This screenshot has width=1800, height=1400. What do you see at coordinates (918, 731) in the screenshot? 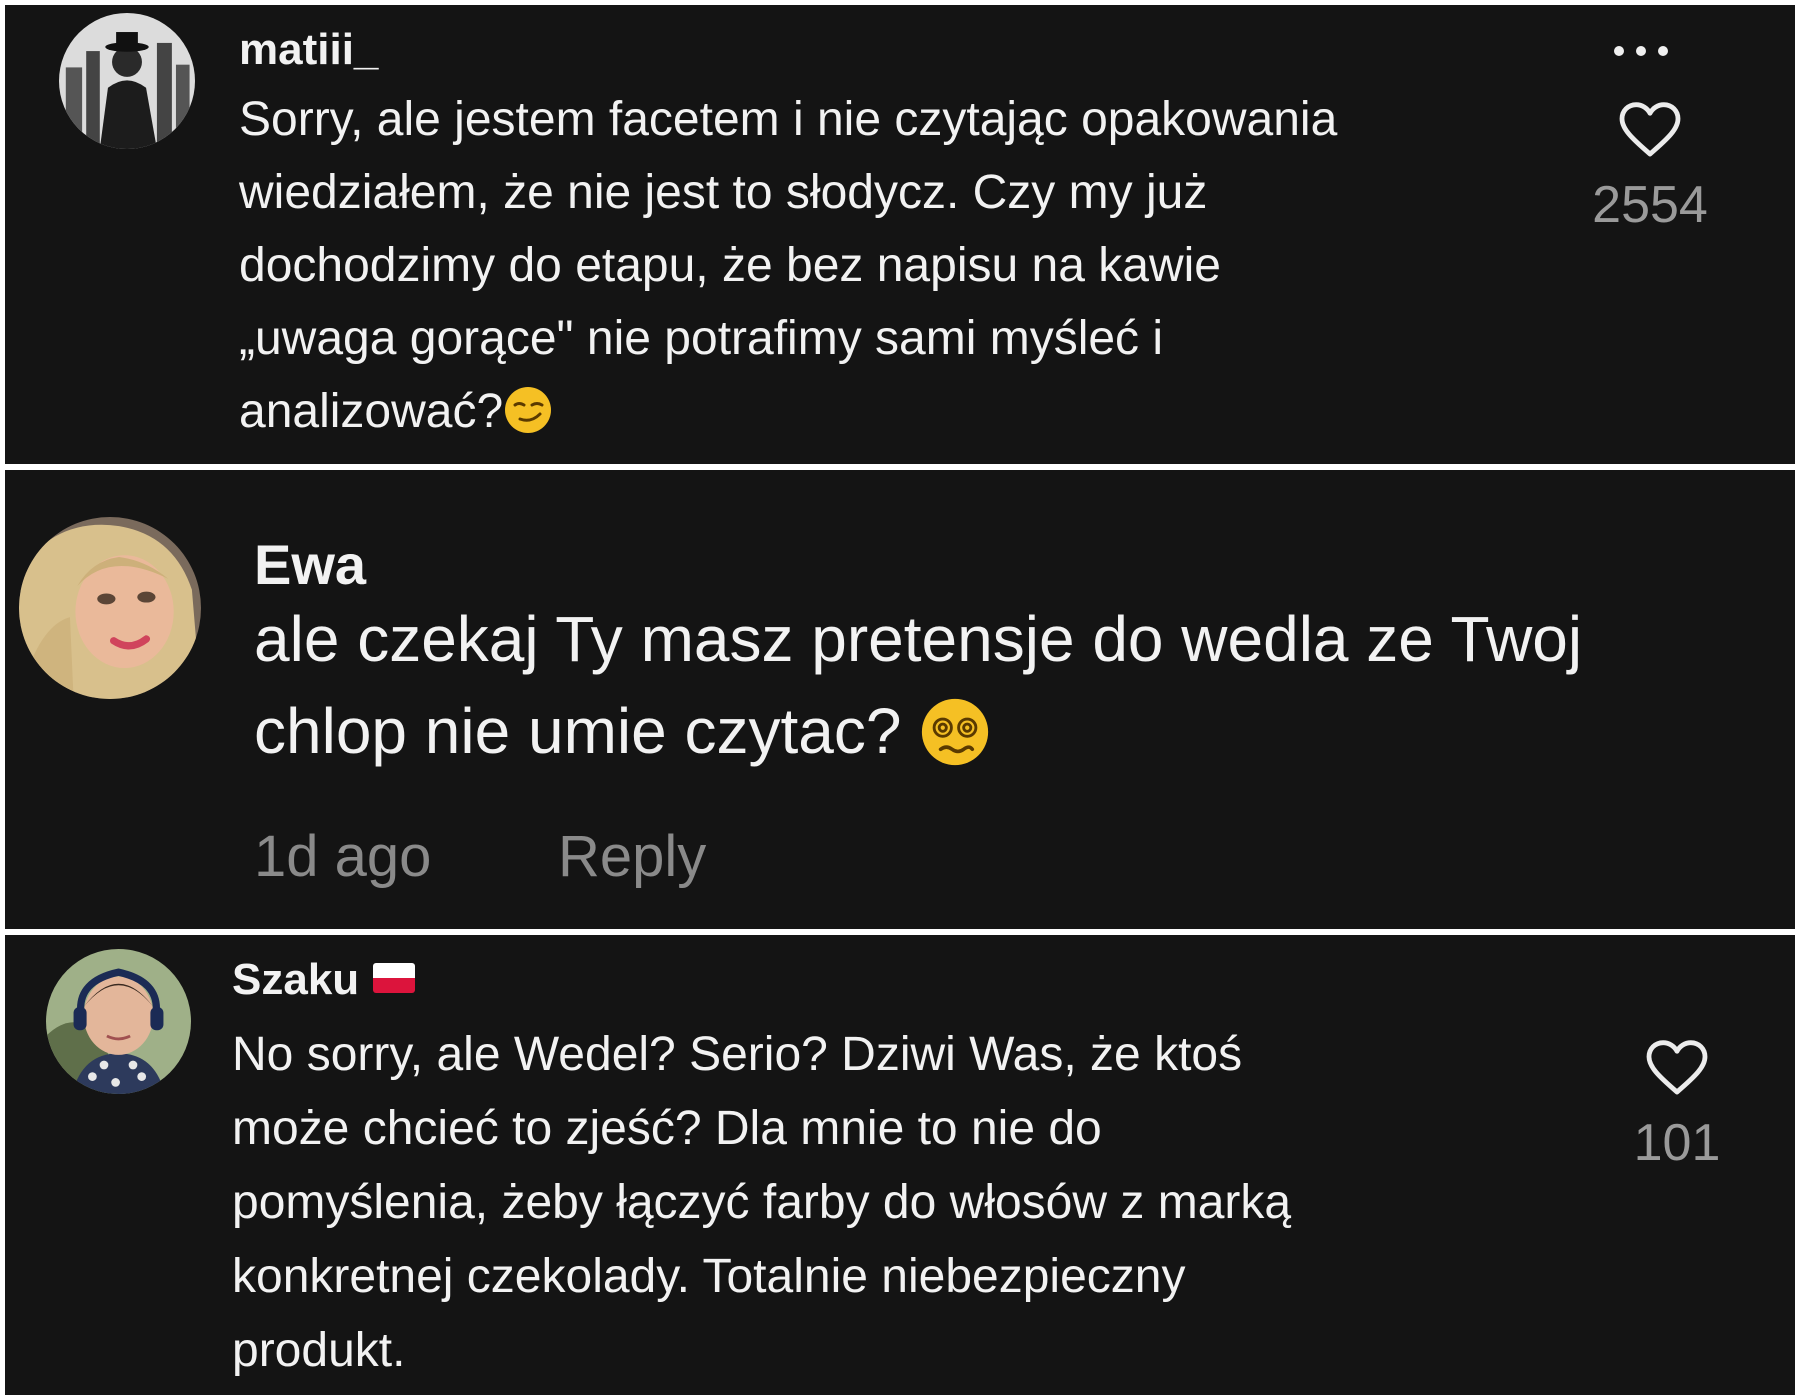
I see `comment-line: chlop nie umie czytac?` at bounding box center [918, 731].